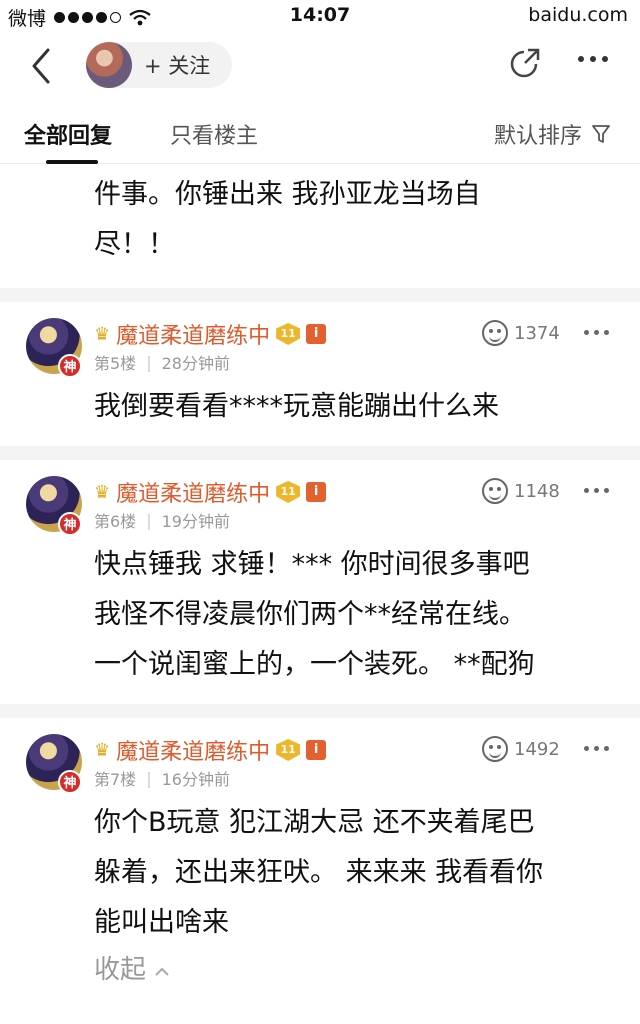 The image size is (640, 1024). What do you see at coordinates (319, 872) in the screenshot?
I see `text-line: 躲着，还出来狂吠。 来来来 我看看你` at bounding box center [319, 872].